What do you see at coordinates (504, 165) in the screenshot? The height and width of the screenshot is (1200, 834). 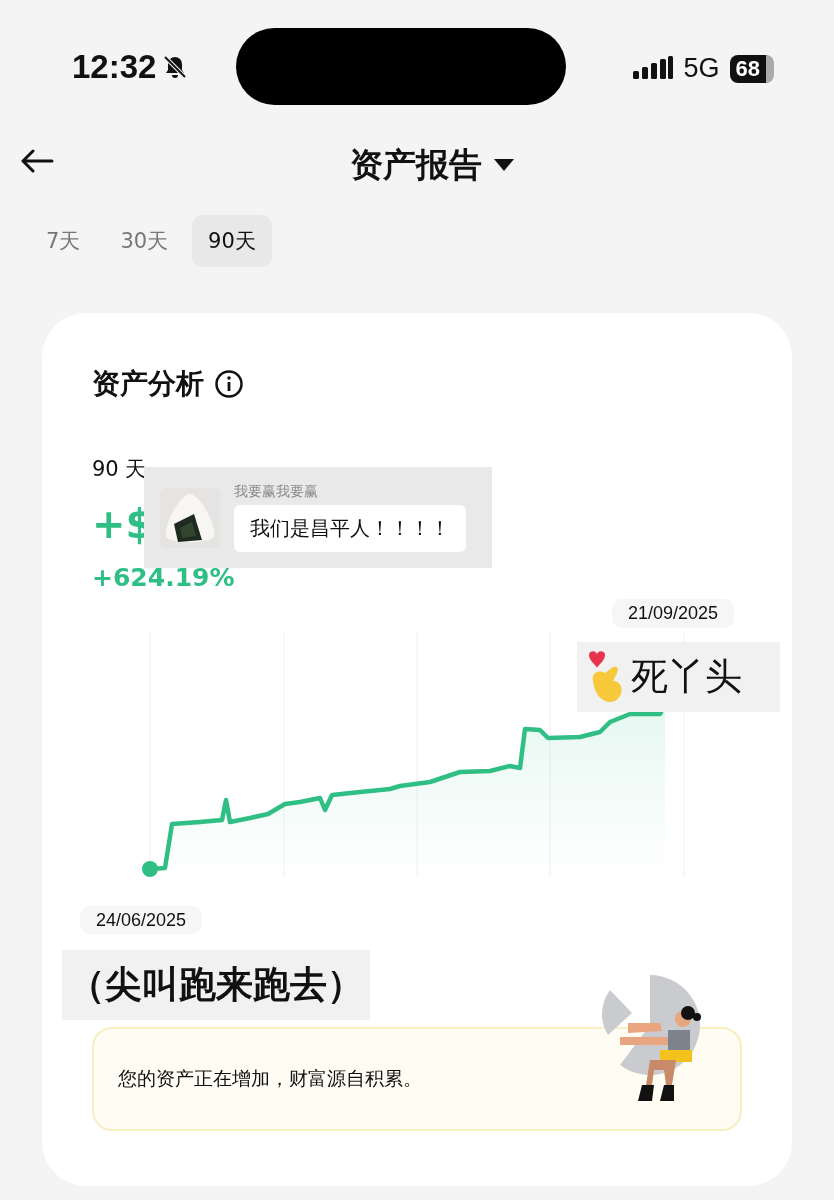 I see `dropdown-caret-icon` at bounding box center [504, 165].